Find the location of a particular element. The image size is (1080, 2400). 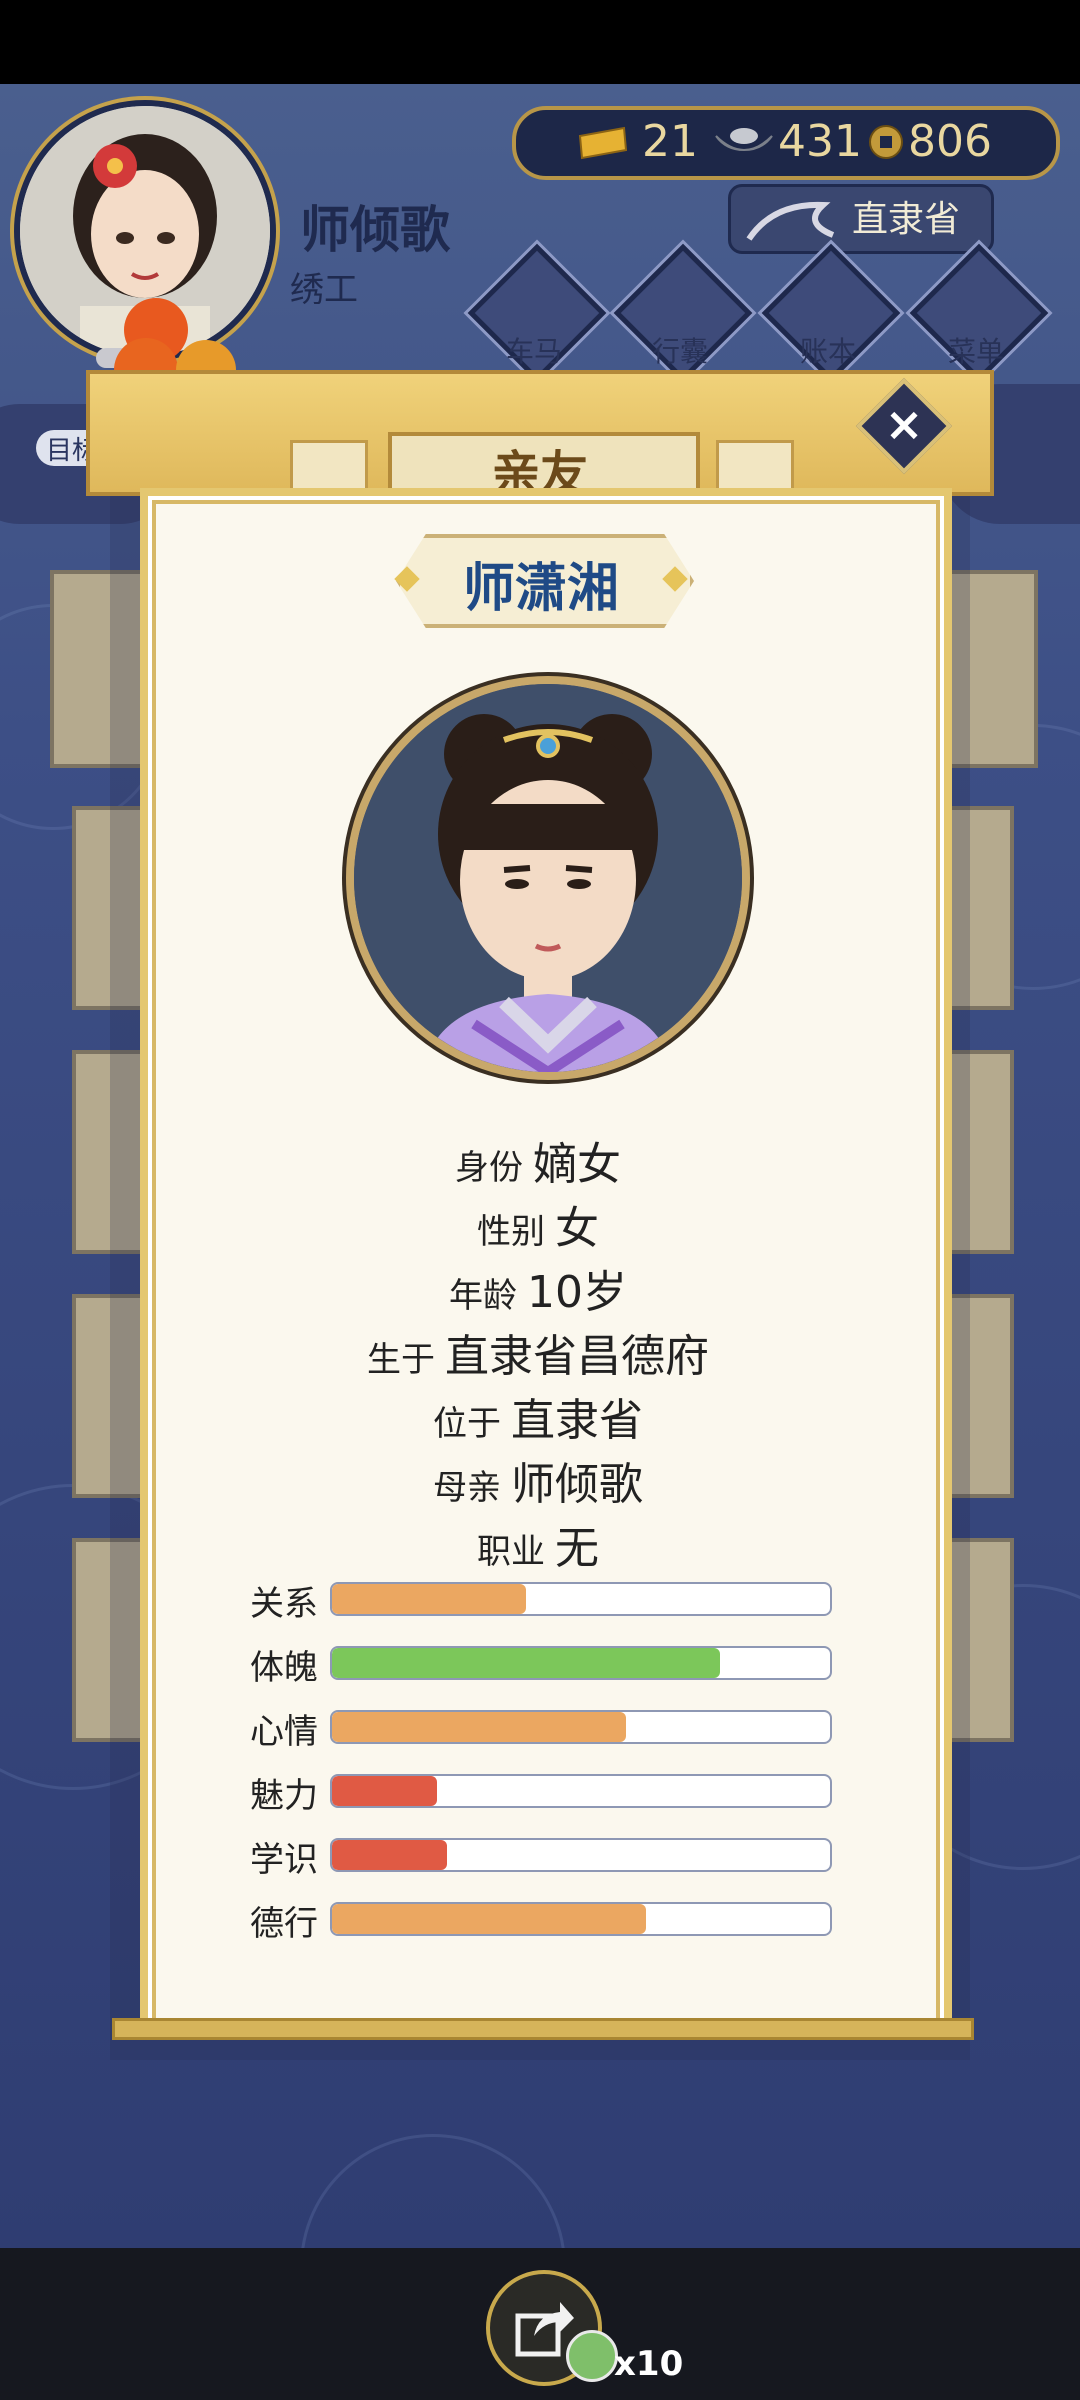

location-text: 直隶省 is located at coordinates (906, 219).